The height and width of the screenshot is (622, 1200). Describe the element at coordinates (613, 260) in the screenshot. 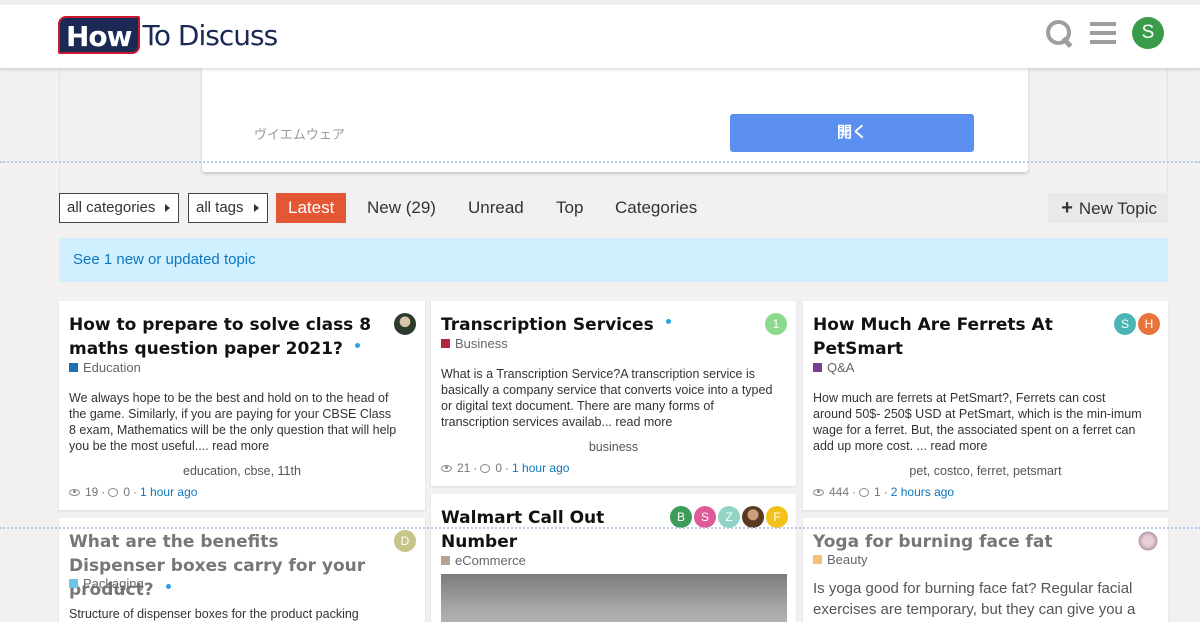

I see `new-topics-alert: See 1 new or updated topic` at that location.